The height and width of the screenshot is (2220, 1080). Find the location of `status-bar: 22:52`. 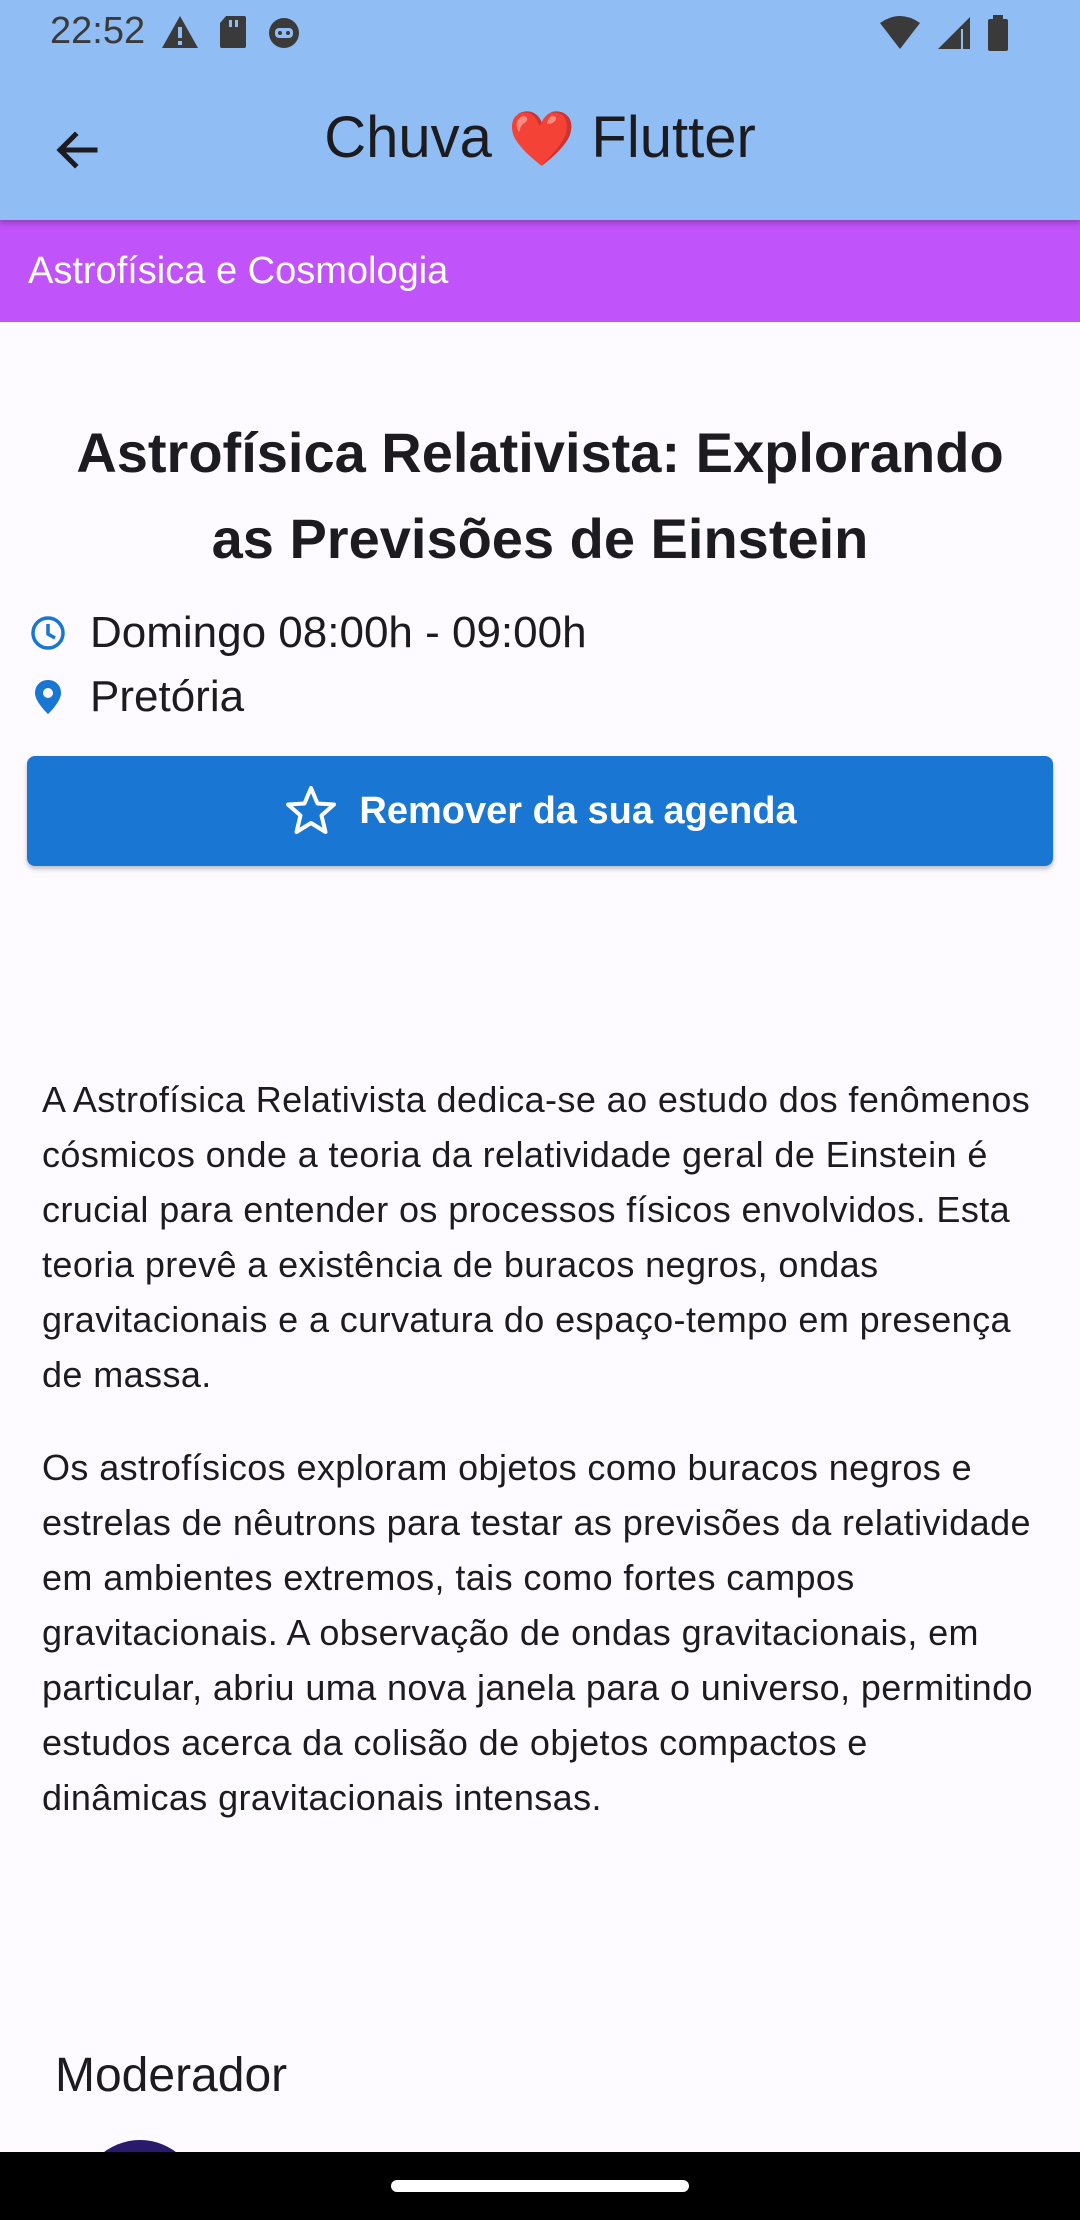

status-bar: 22:52 is located at coordinates (540, 33).